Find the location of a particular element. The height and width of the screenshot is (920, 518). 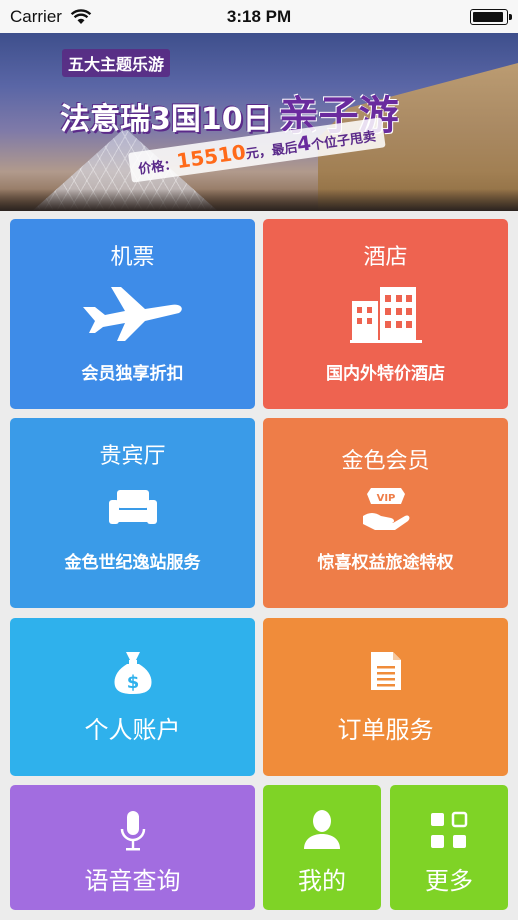

mine-tile: 我的 is located at coordinates (322, 847).